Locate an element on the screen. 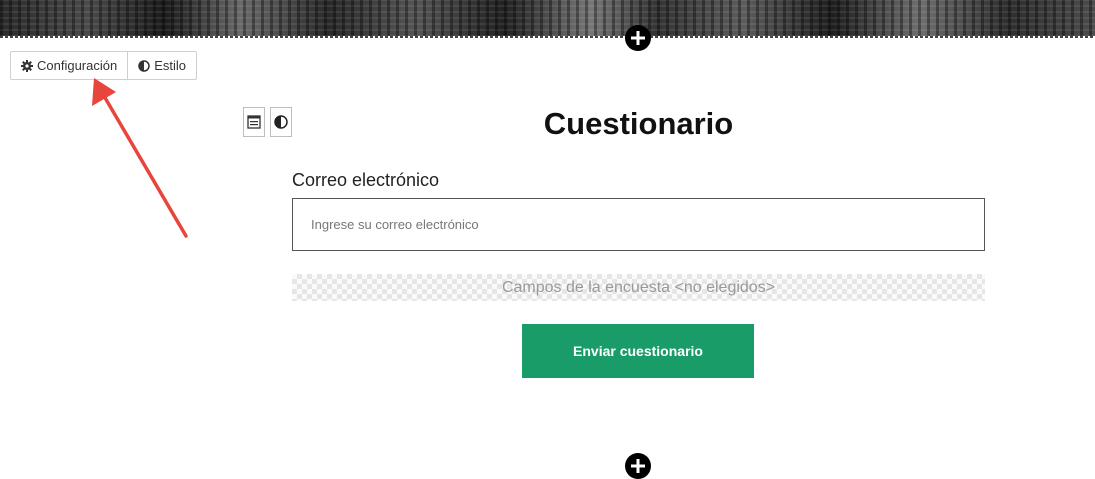 The height and width of the screenshot is (479, 1095). add-block-bottom-button is located at coordinates (638, 466).